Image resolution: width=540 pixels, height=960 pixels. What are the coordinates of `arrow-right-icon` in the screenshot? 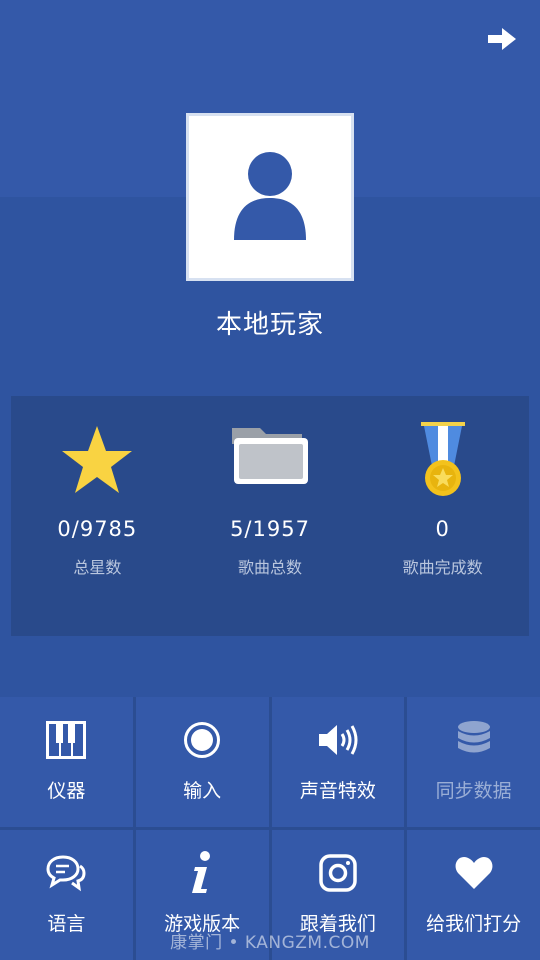 It's located at (502, 39).